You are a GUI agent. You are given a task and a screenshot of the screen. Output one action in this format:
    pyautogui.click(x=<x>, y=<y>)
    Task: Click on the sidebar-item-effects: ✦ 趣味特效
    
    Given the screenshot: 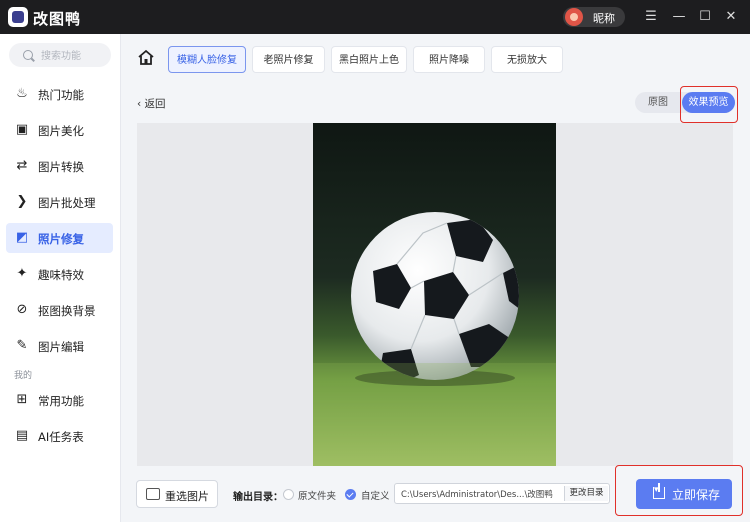 What is the action you would take?
    pyautogui.click(x=59, y=274)
    